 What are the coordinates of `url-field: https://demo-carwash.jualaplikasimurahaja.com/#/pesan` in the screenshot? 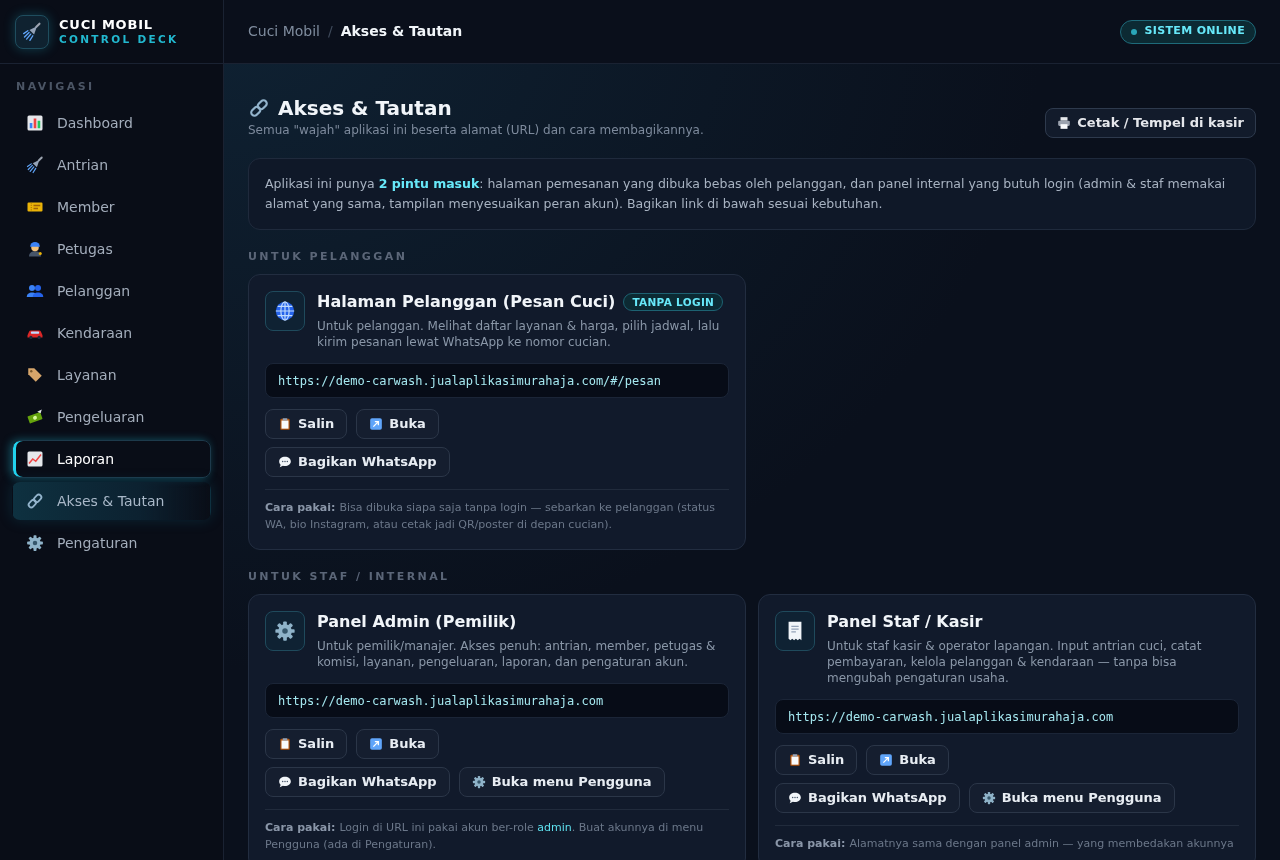 It's located at (497, 380).